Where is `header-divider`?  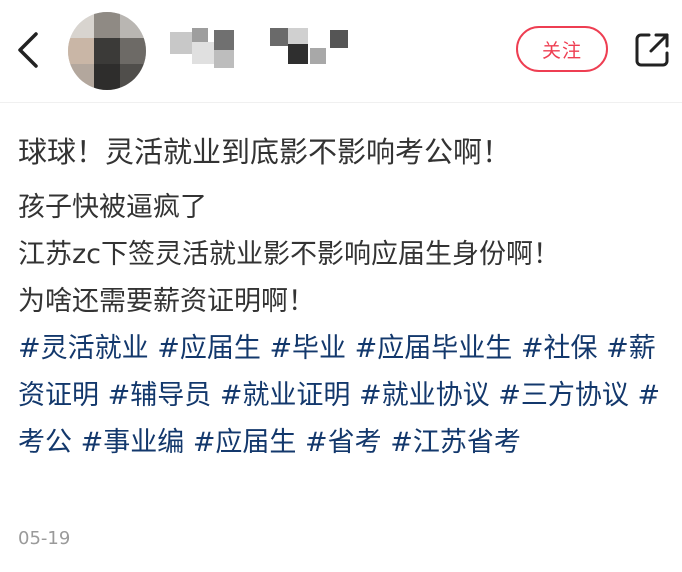
header-divider is located at coordinates (341, 102).